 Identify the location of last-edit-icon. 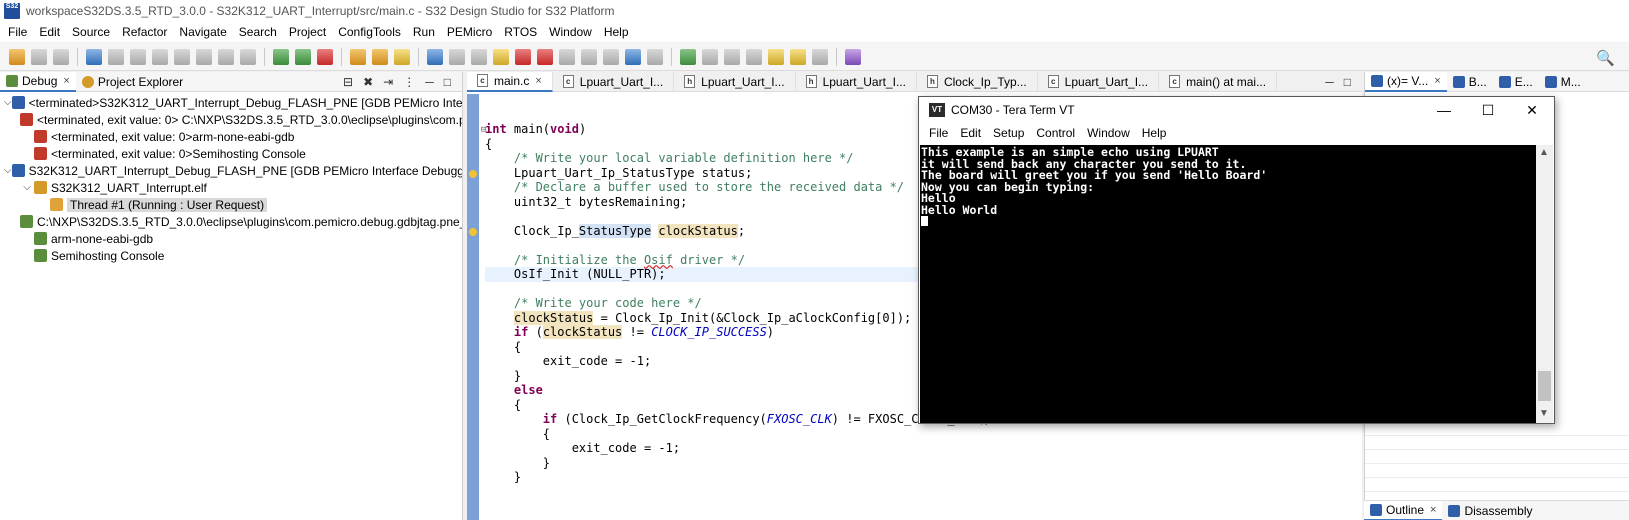
(776, 56).